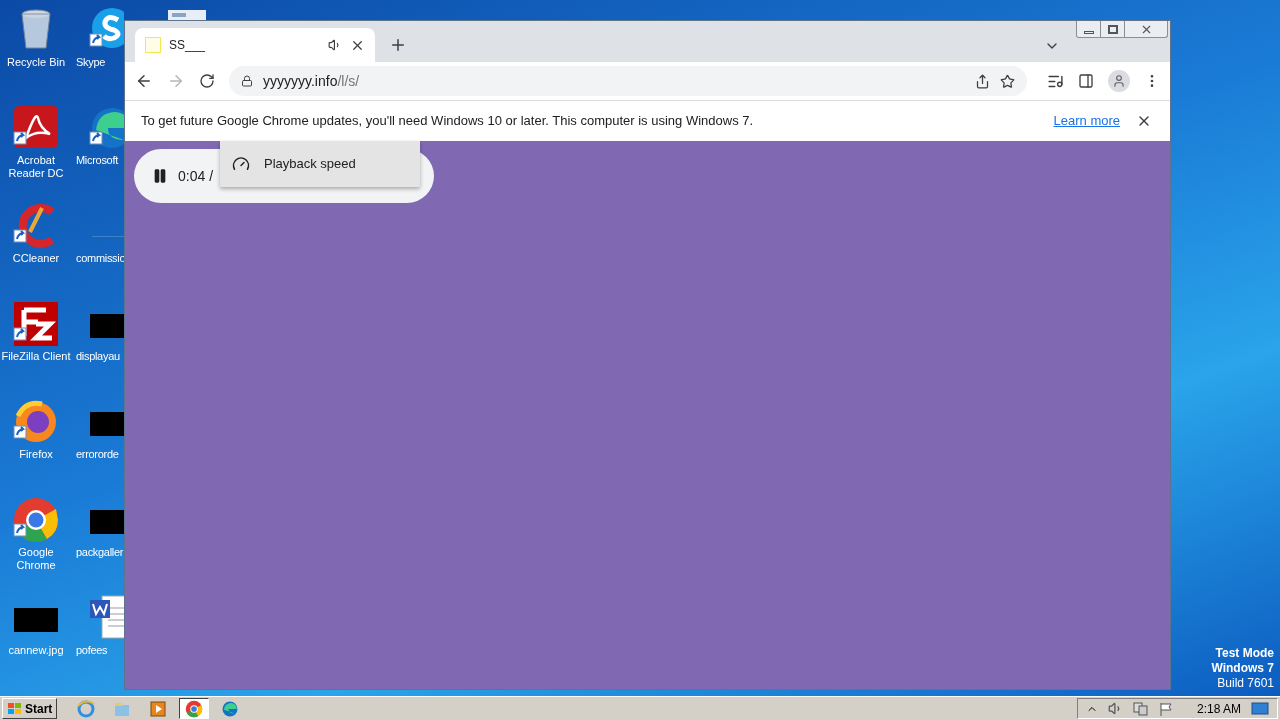  I want to click on desktop-icon-label: Skype, so click(90, 62).